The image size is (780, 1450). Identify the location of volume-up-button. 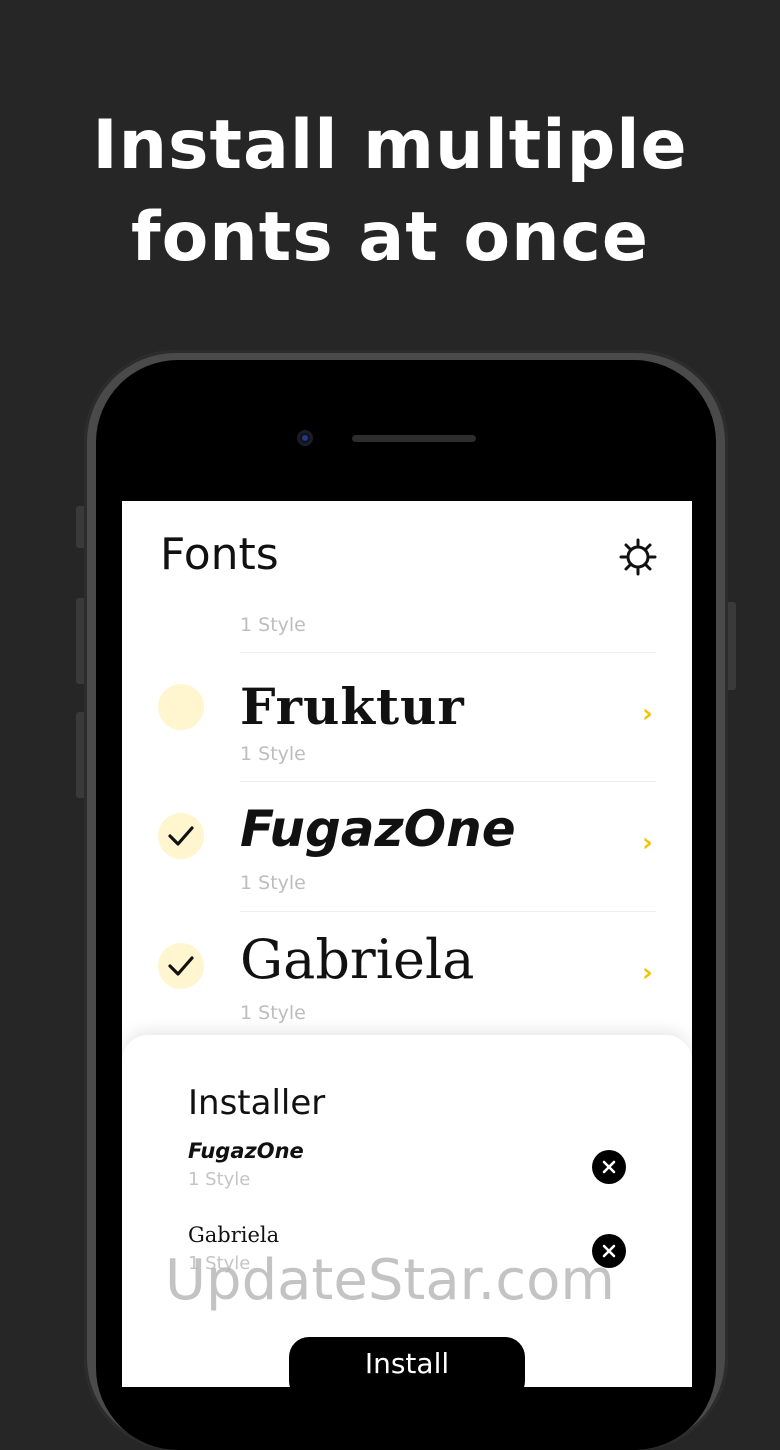
(80, 641).